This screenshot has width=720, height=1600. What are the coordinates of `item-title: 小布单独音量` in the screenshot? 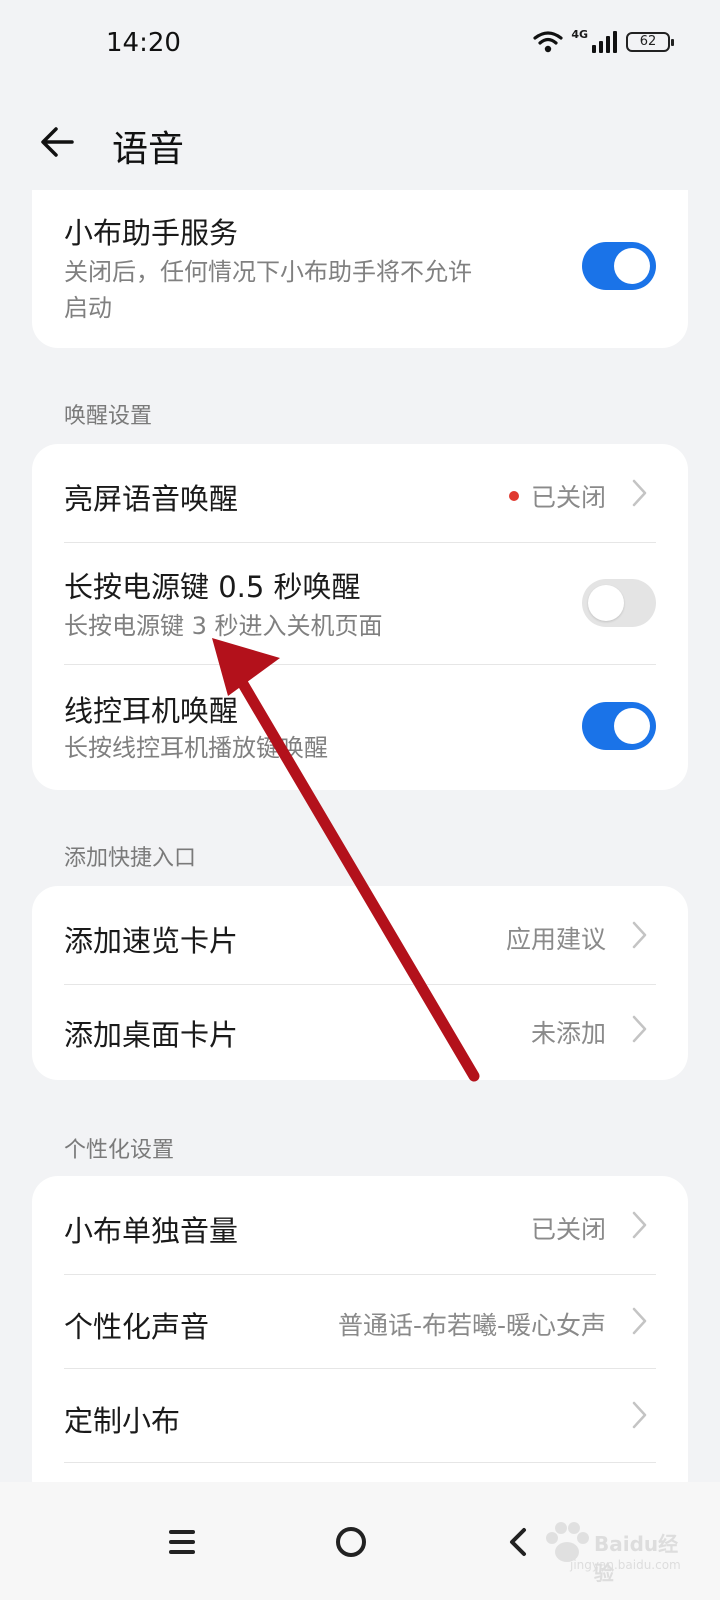 It's located at (151, 1231).